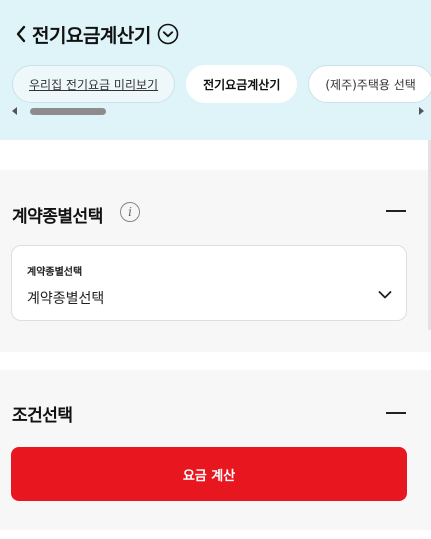 The image size is (431, 539). Describe the element at coordinates (421, 111) in the screenshot. I see `scroll-right-arrow-icon` at that location.